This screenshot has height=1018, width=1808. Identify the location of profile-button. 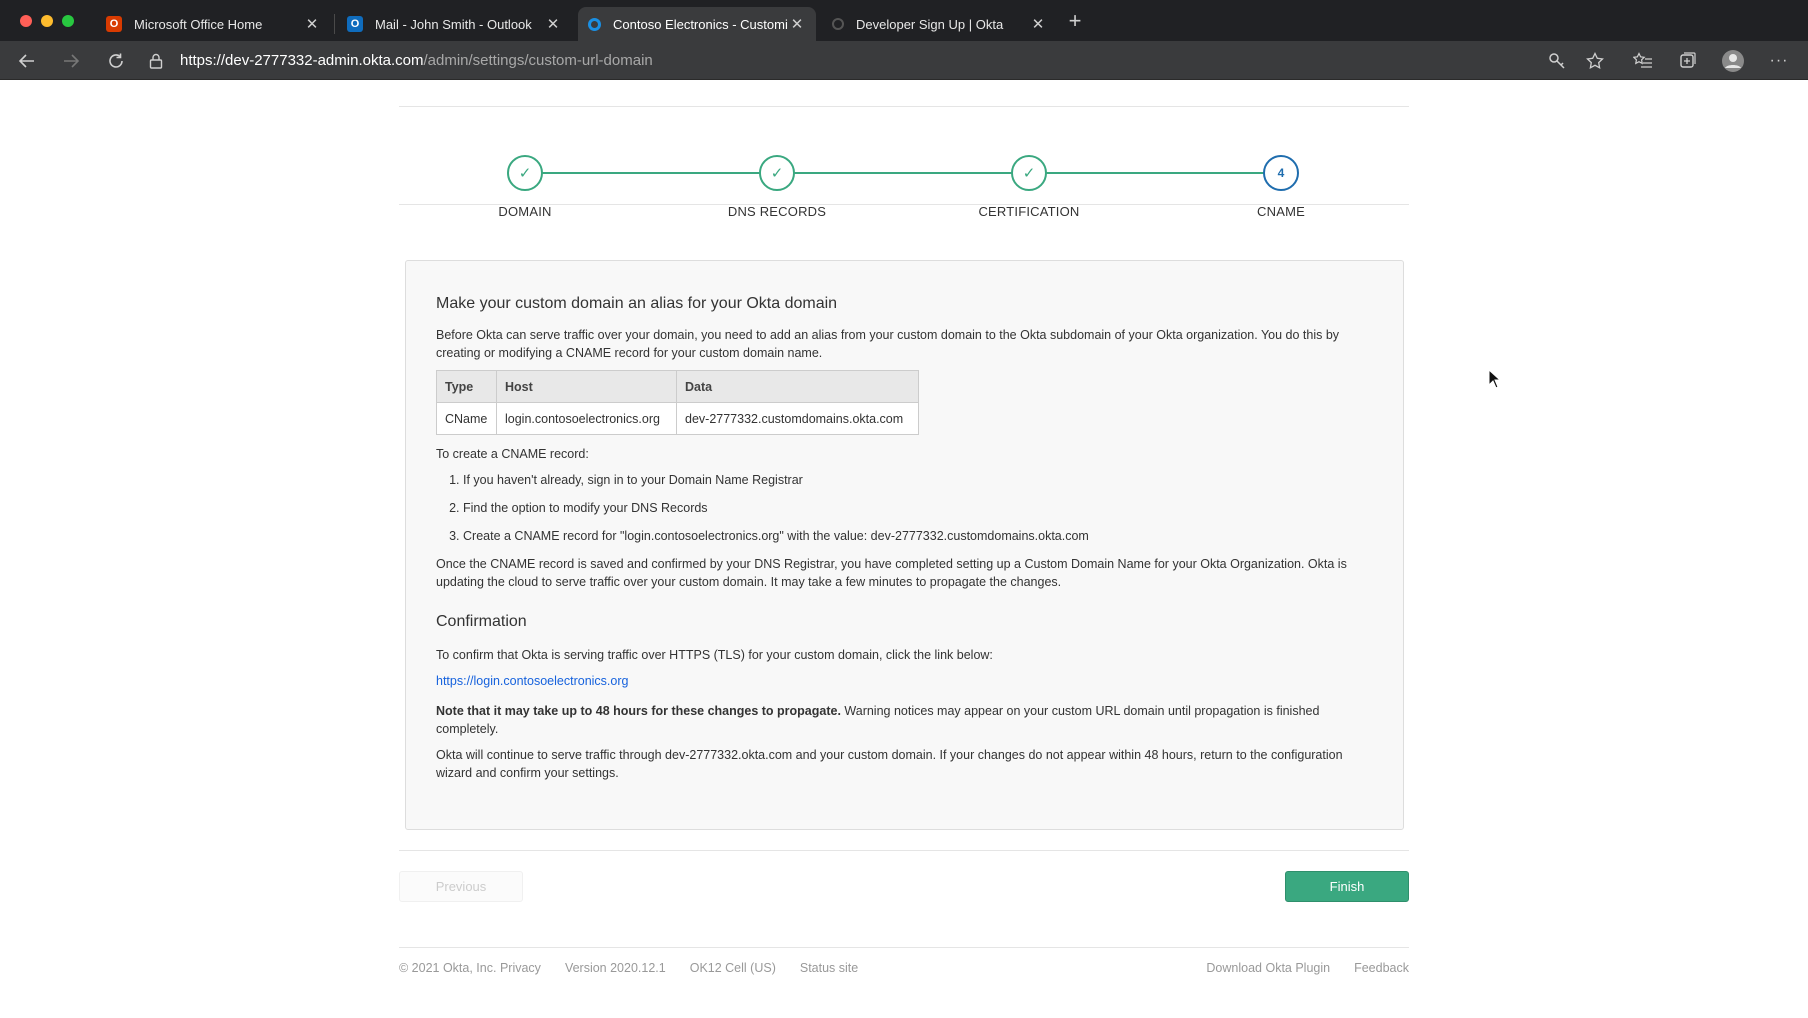
(1733, 61).